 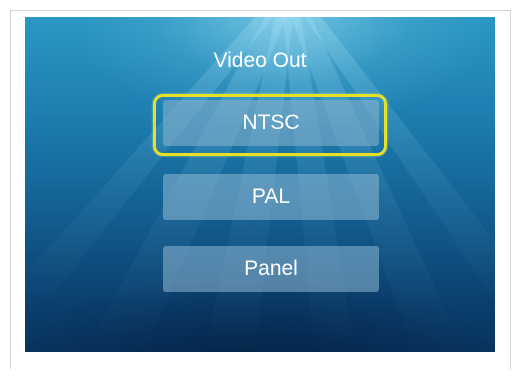 I want to click on ntsc-button: NTSC, so click(x=271, y=123).